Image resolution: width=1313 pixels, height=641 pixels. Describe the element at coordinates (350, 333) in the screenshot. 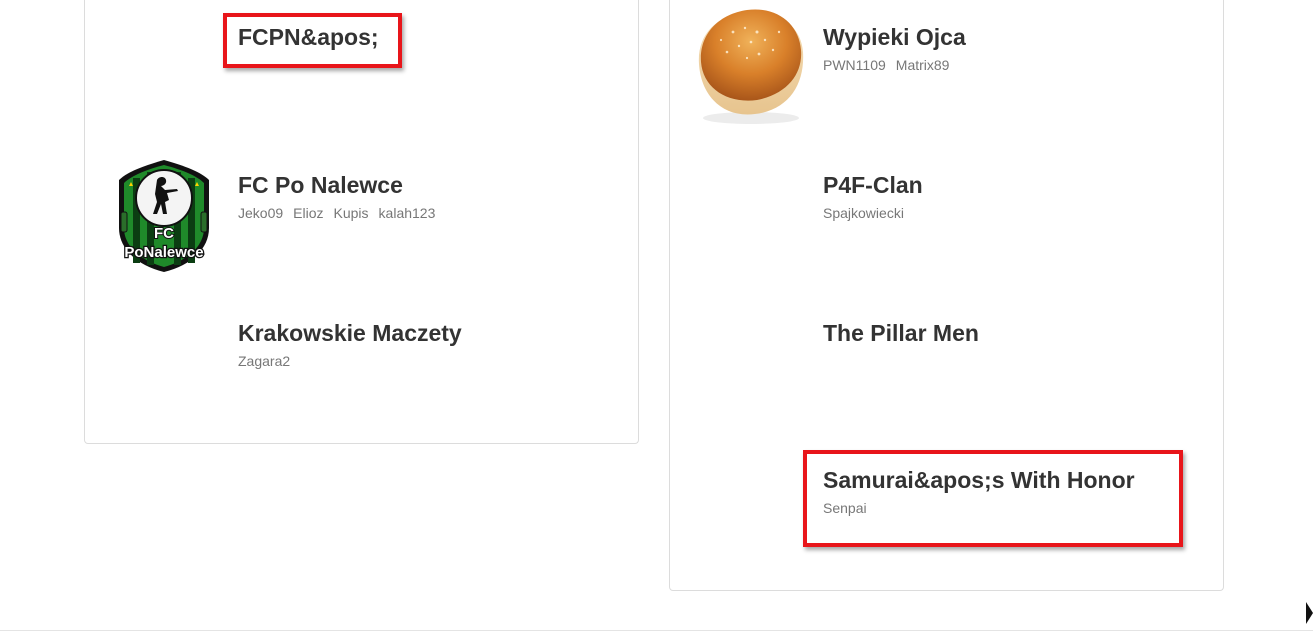

I see `team-name: Krakowskie Maczety` at that location.